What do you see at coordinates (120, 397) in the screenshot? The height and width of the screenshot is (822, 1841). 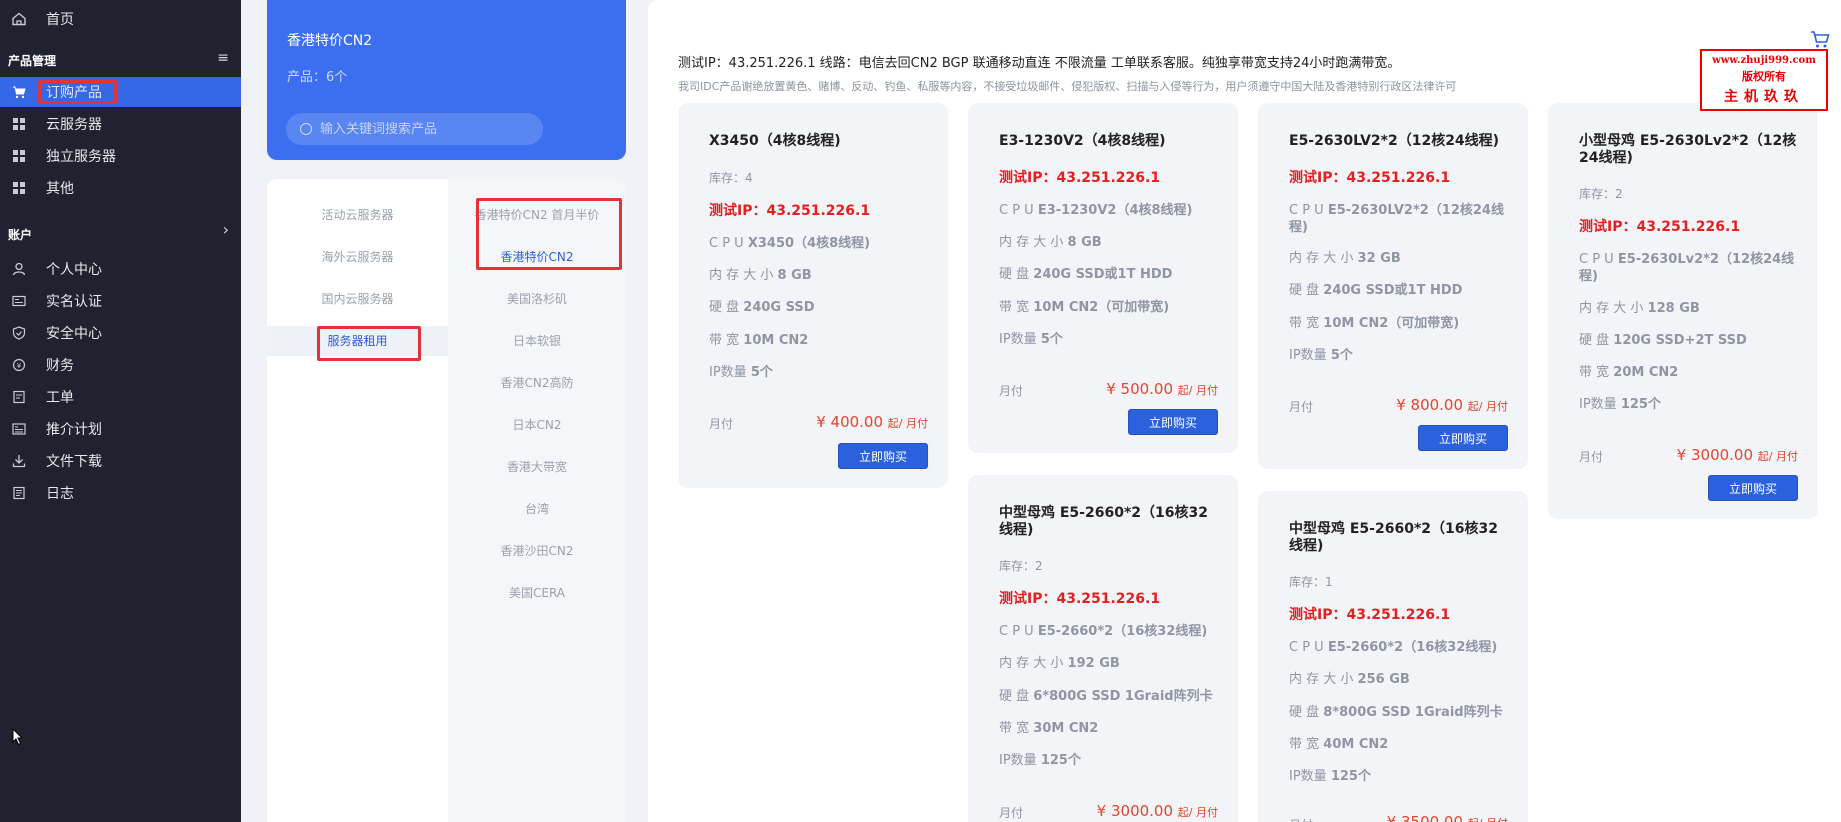 I see `nav-ticket: 工单` at bounding box center [120, 397].